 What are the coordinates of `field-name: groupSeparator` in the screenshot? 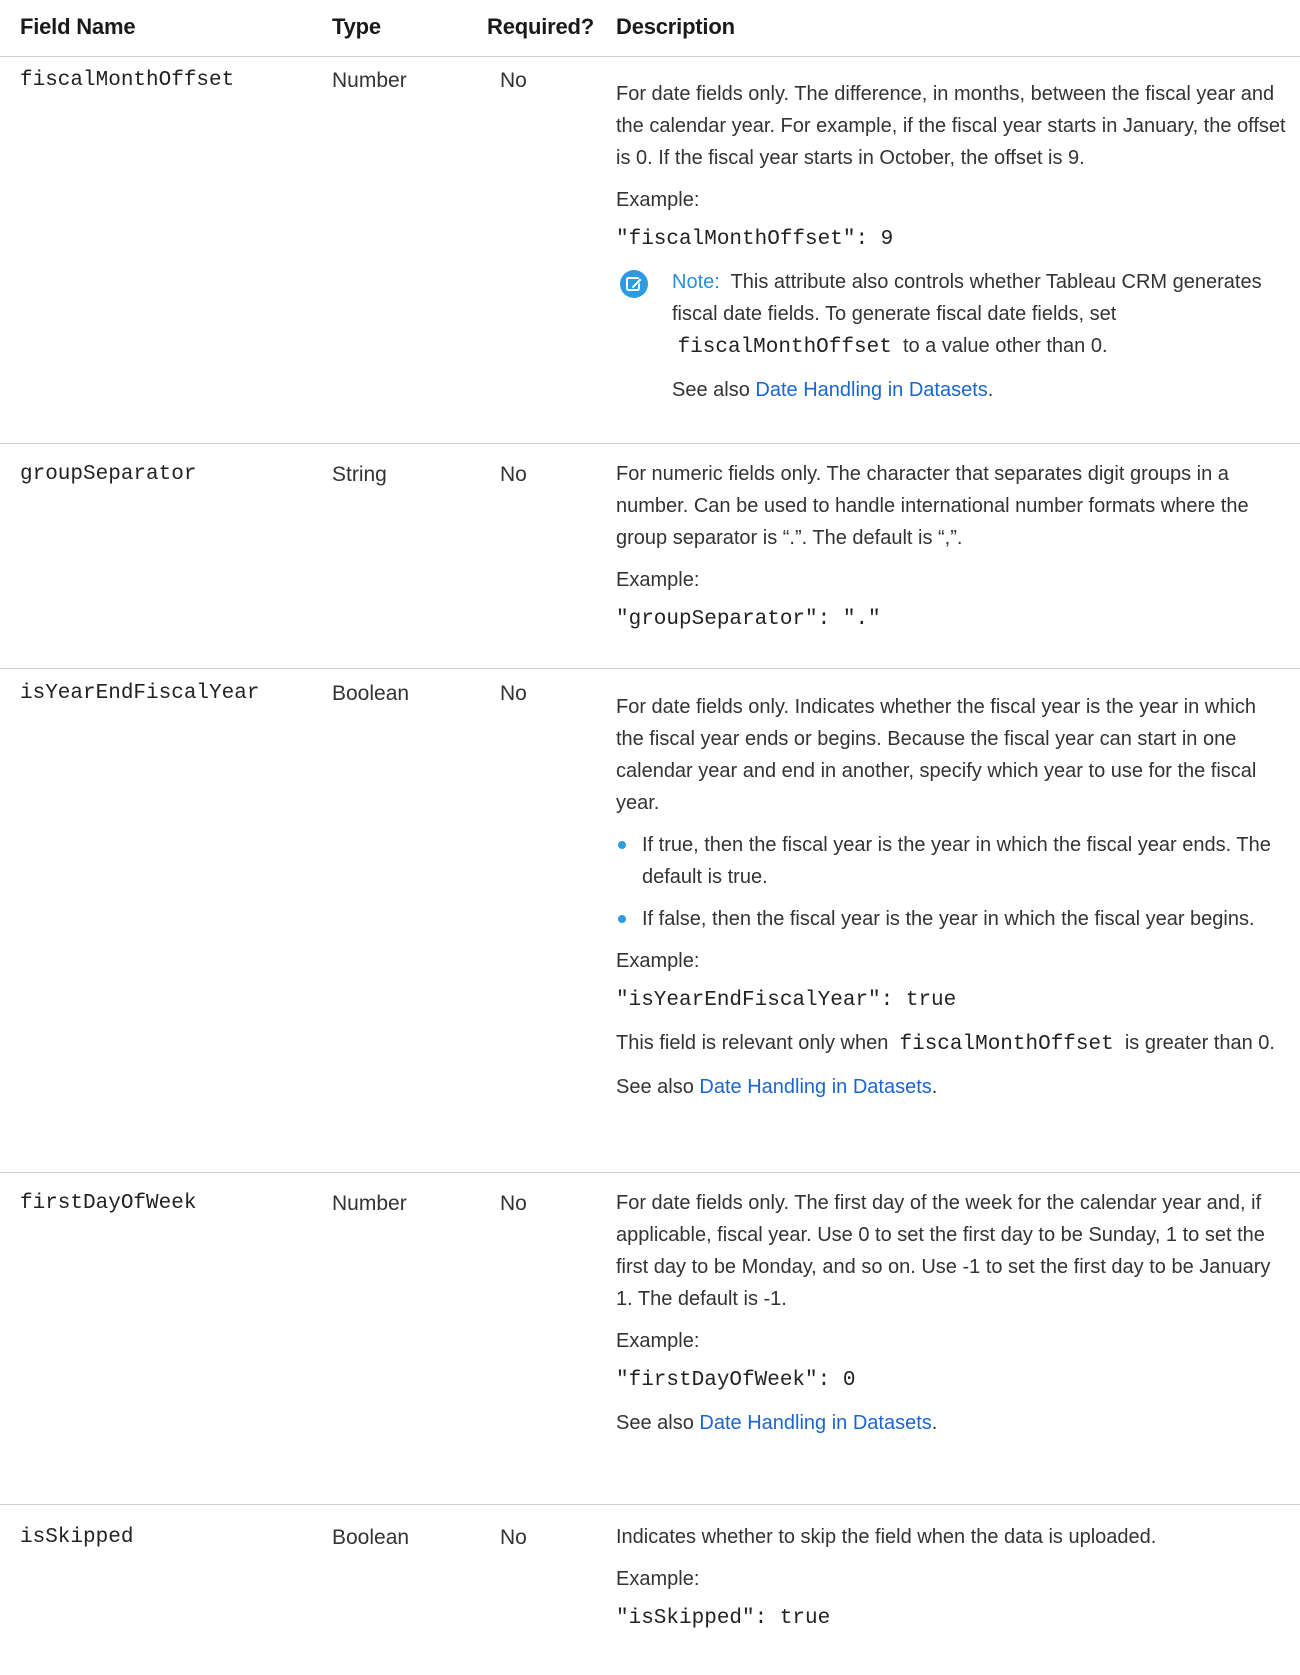 It's located at (108, 474).